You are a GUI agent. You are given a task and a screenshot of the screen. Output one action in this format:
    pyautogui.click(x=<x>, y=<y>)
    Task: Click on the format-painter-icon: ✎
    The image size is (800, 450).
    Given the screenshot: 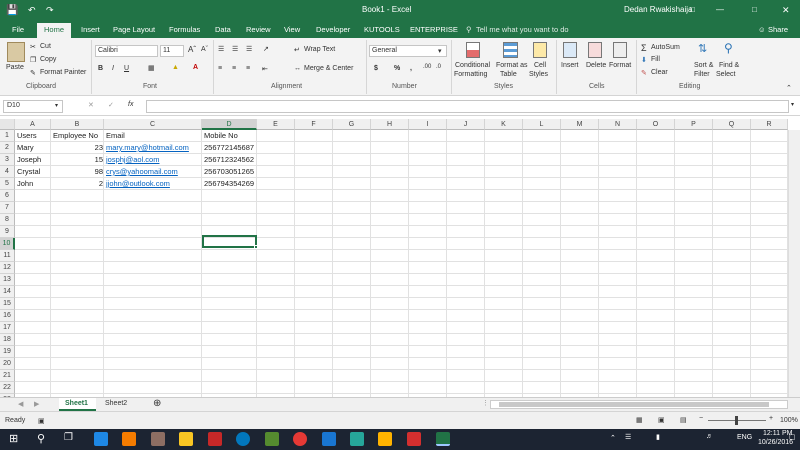 What is the action you would take?
    pyautogui.click(x=33, y=73)
    